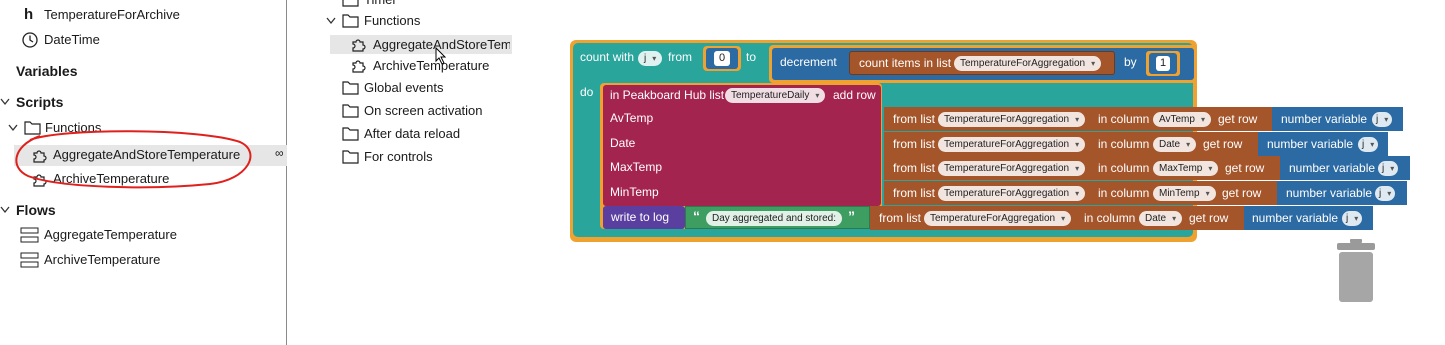 This screenshot has width=1445, height=345. What do you see at coordinates (430, 45) in the screenshot?
I see `tree-item-aggregateandstoretem: AggregateAndStoreTem` at bounding box center [430, 45].